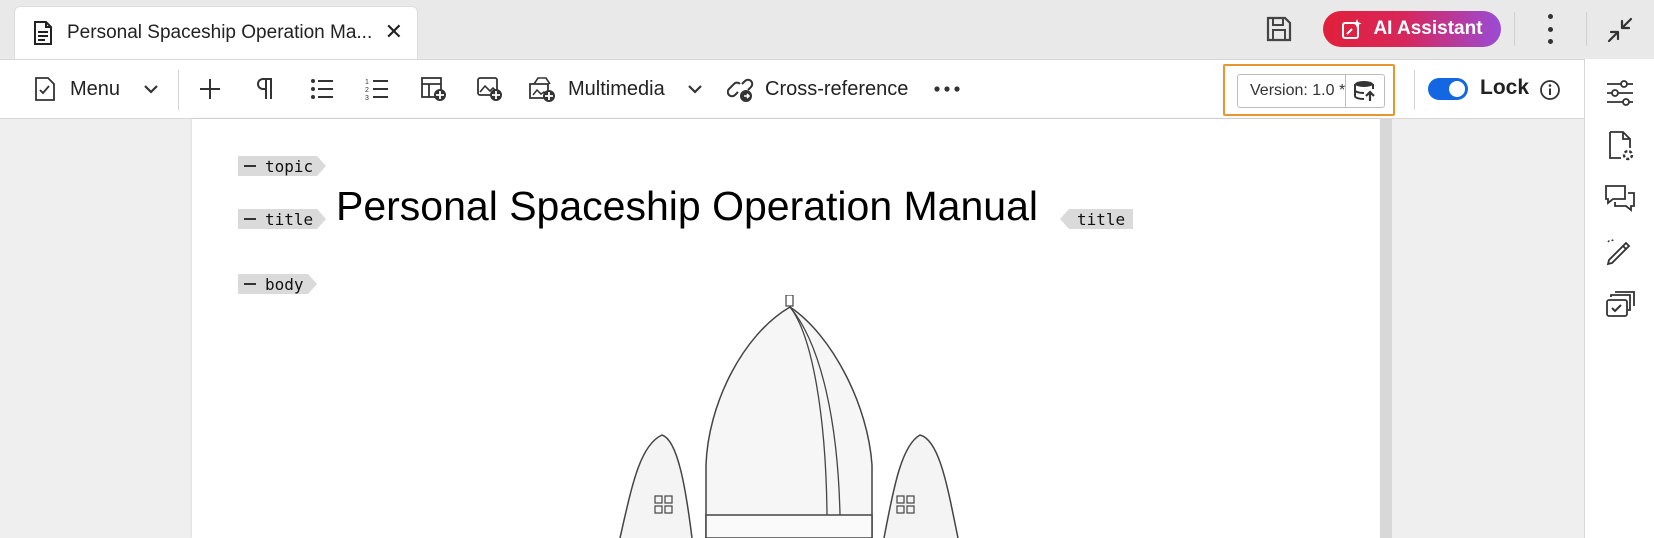 The height and width of the screenshot is (538, 1654). I want to click on lock-label: Lock, so click(1505, 87).